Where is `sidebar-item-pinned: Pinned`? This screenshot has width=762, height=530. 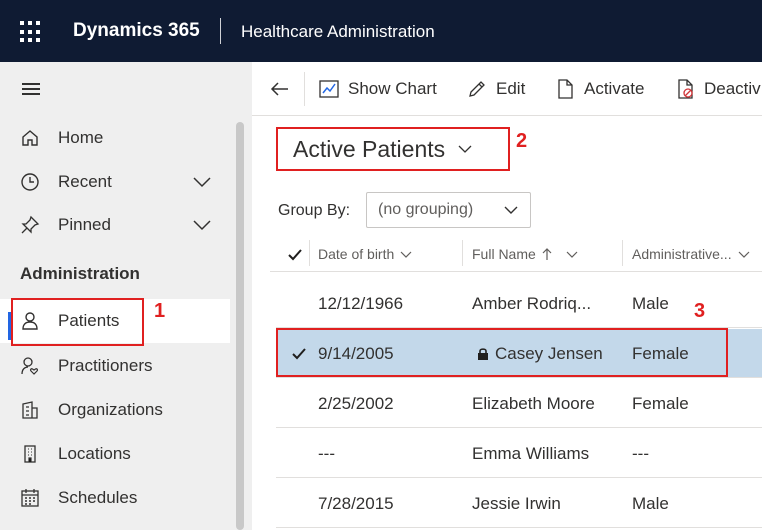
sidebar-item-pinned: Pinned is located at coordinates (115, 225).